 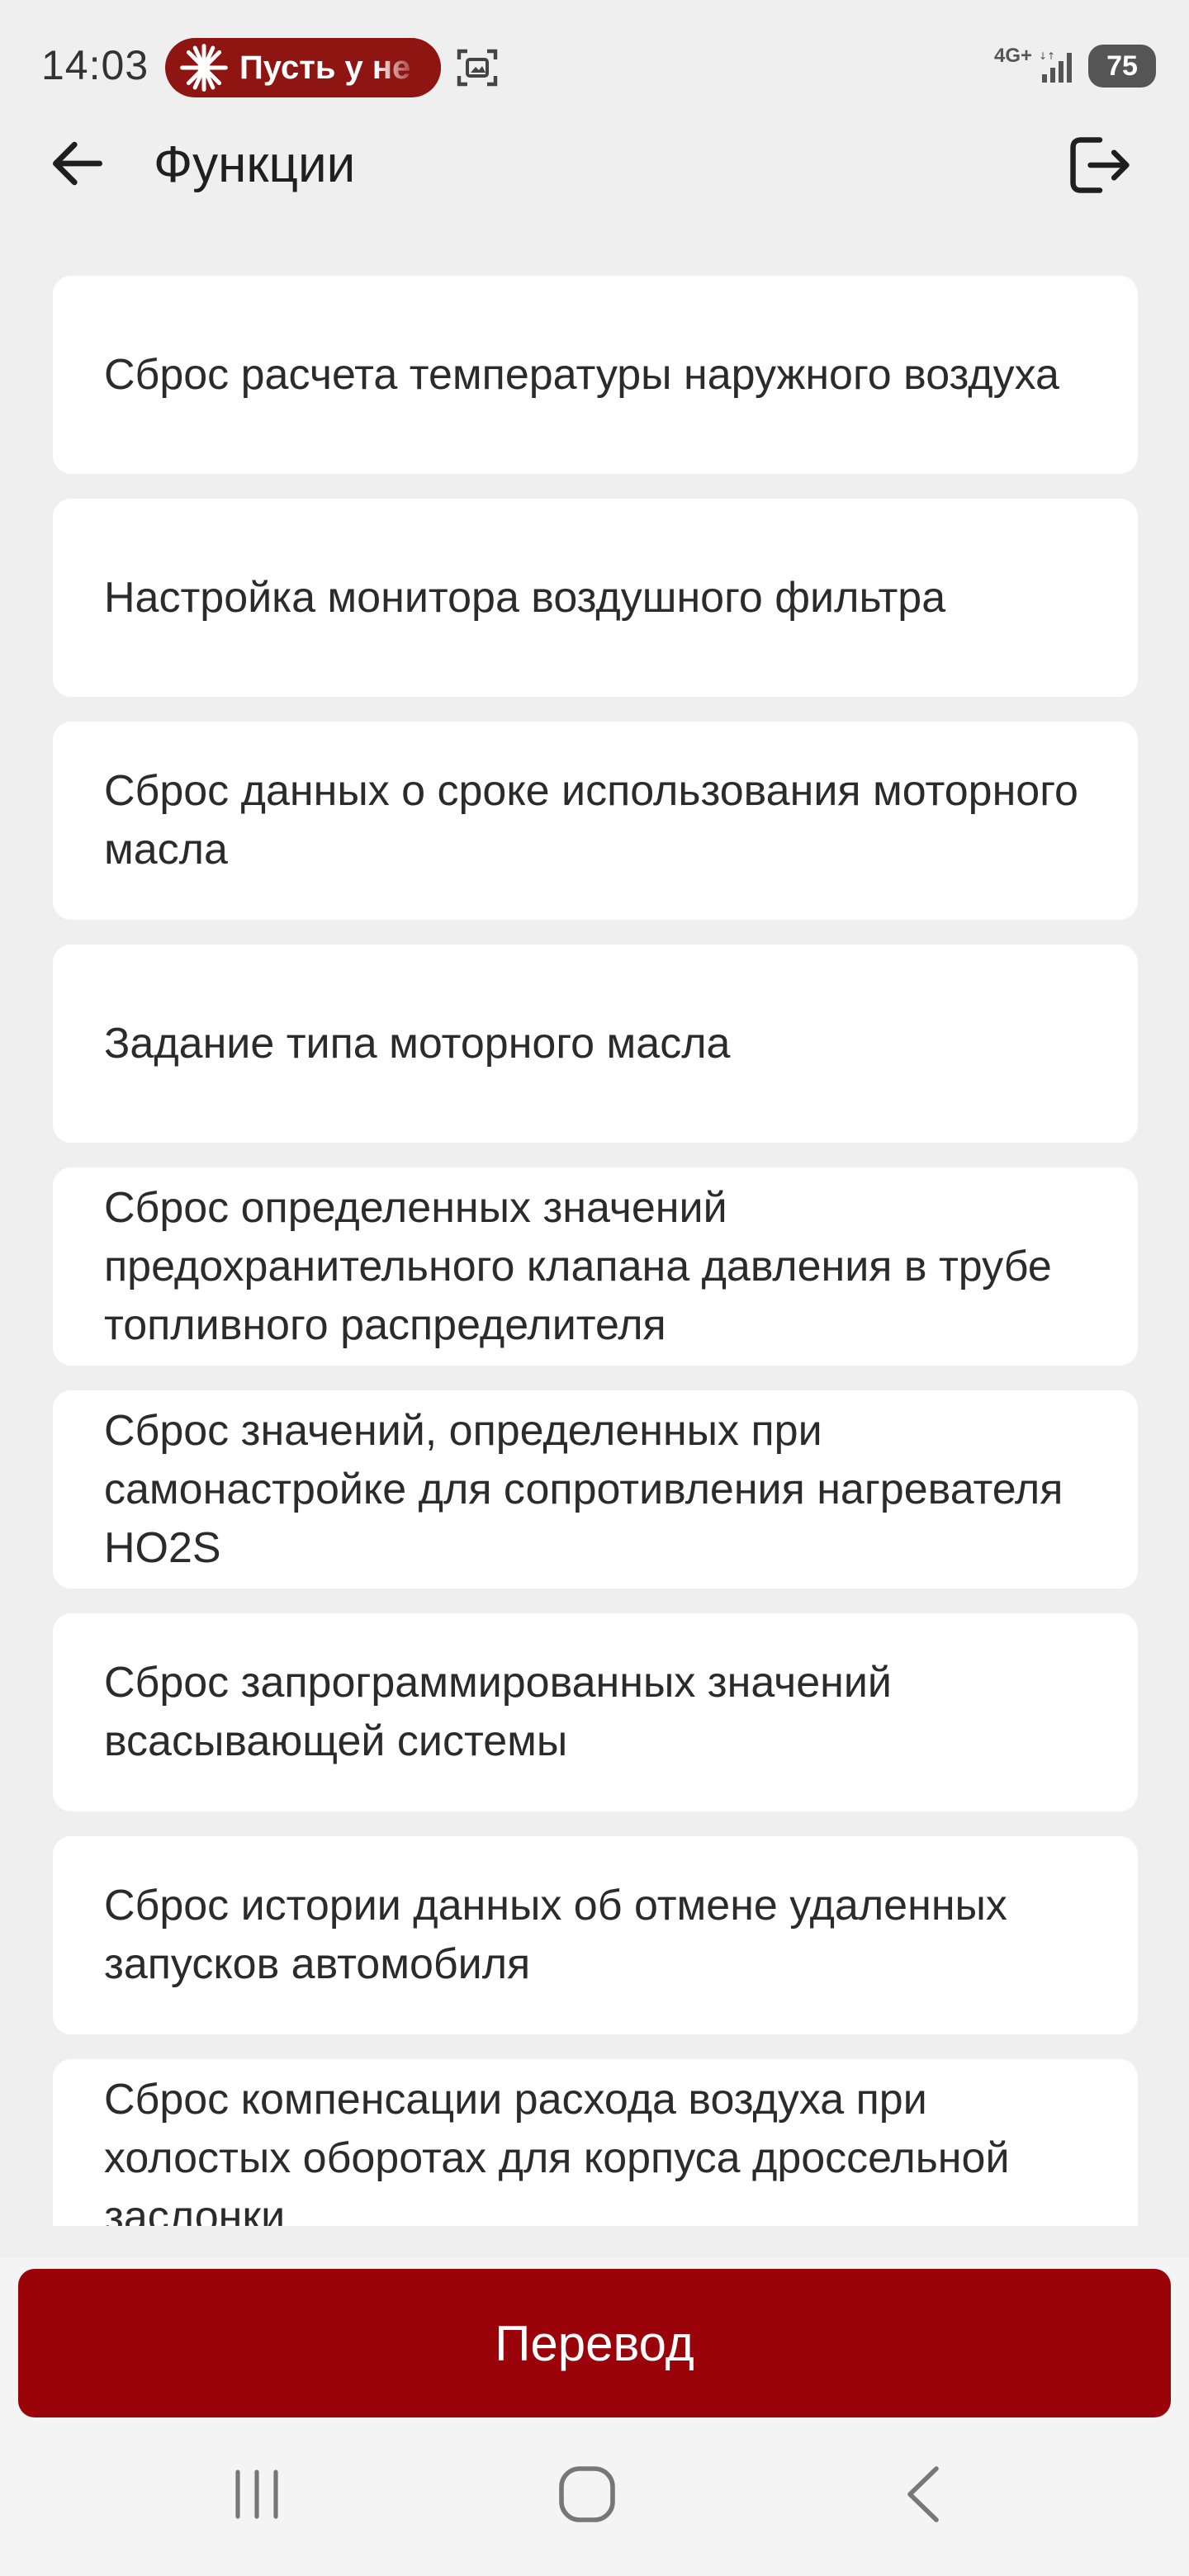 What do you see at coordinates (408, 67) in the screenshot?
I see `pill-fade` at bounding box center [408, 67].